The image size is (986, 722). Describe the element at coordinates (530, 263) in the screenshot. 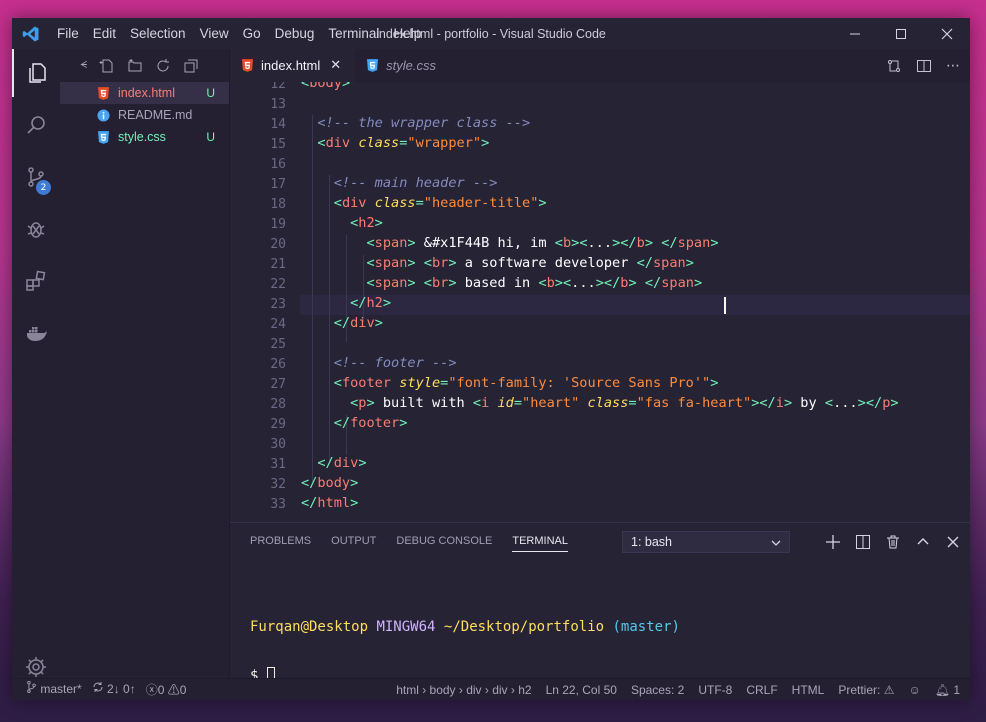

I see `code-line: <span> <br> a software developer </span>` at that location.